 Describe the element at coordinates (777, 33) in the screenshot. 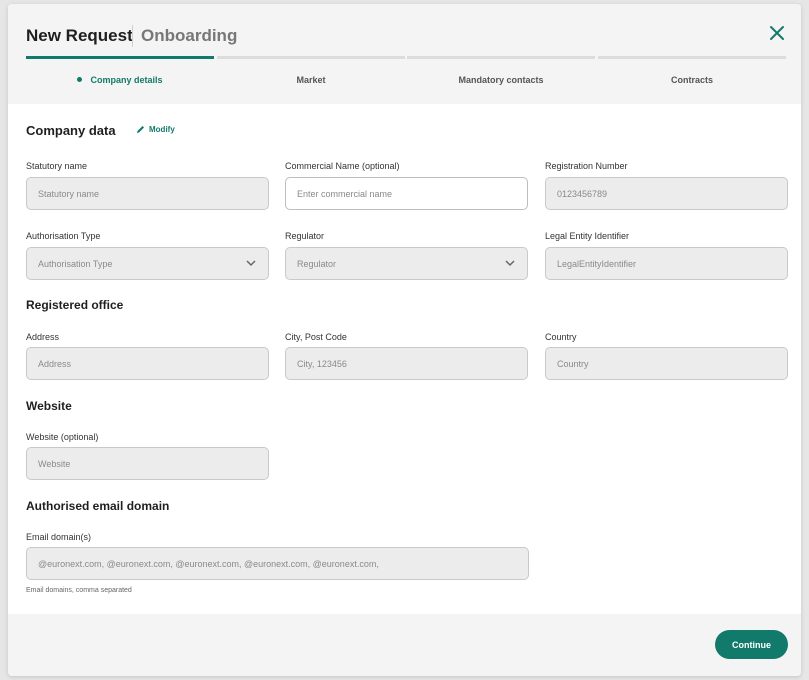

I see `close-icon` at that location.